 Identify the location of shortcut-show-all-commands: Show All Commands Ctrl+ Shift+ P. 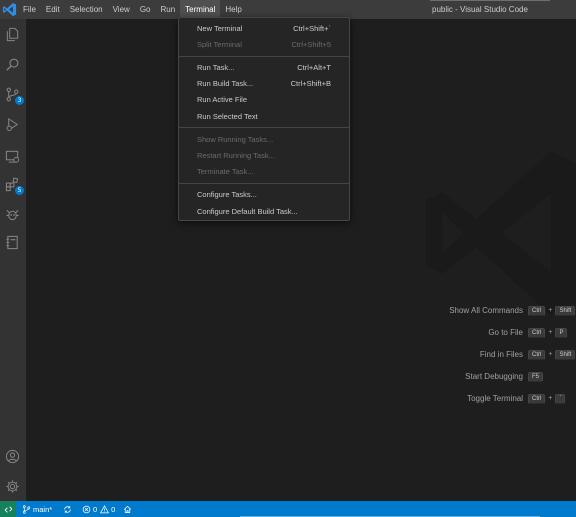
(471, 311).